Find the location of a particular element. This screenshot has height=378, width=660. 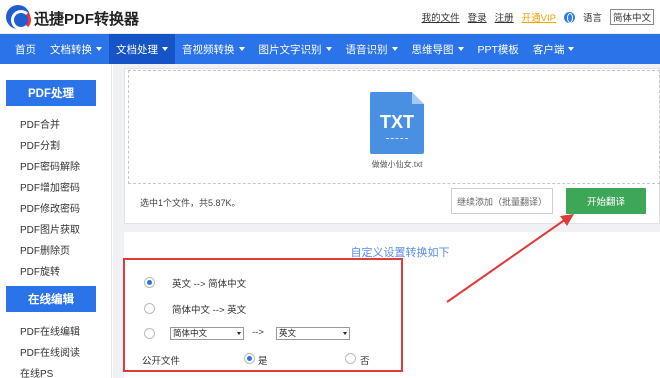

sidebar-item-pdf-delete-page: PDF删除页 is located at coordinates (45, 249).